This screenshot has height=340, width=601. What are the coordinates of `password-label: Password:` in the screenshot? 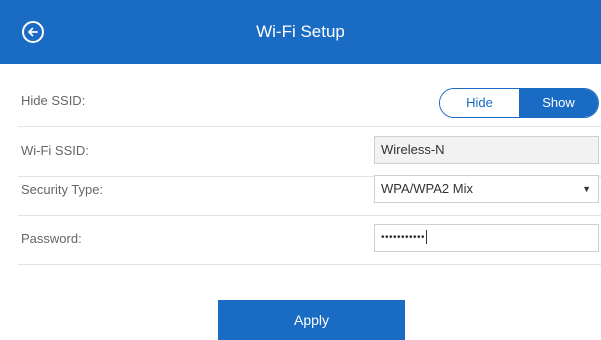 It's located at (51, 238).